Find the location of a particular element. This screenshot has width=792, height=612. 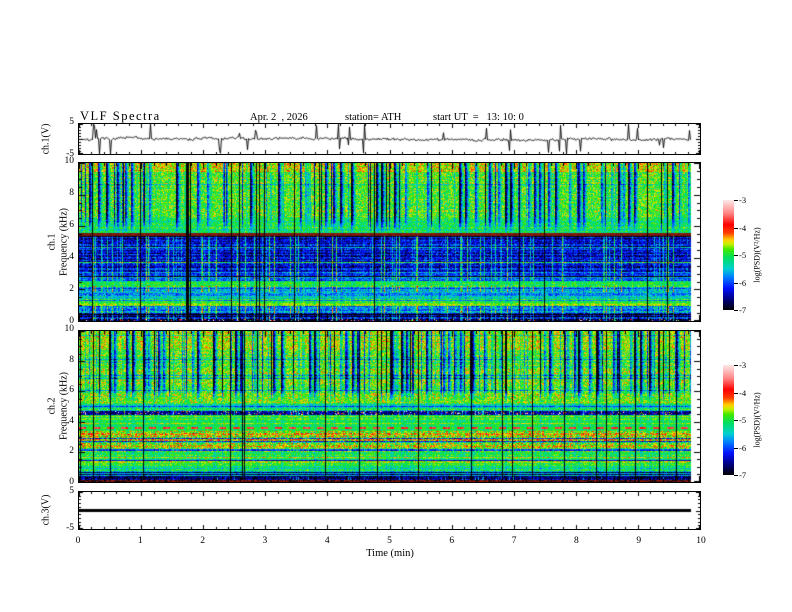

ch3-voltage-canvas is located at coordinates (389, 510).